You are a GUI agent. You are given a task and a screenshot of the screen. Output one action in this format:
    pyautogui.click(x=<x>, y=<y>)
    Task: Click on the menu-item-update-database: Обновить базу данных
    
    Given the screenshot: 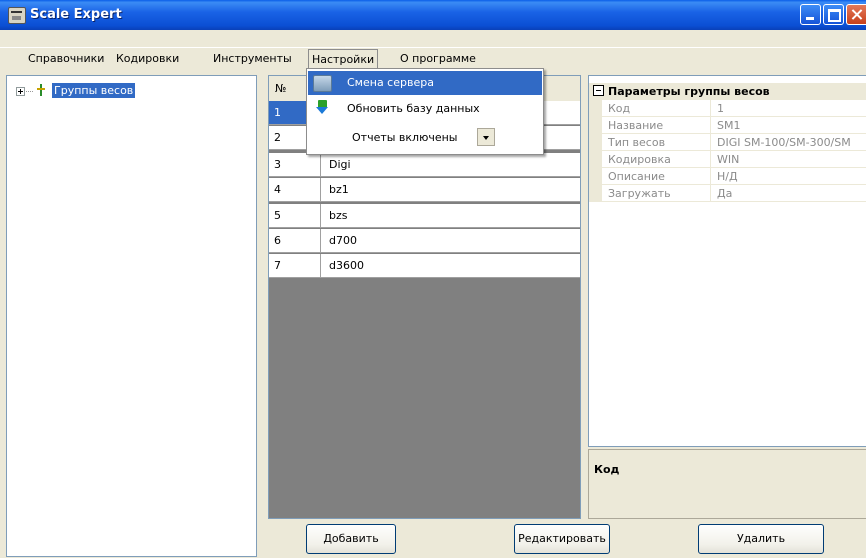 What is the action you would take?
    pyautogui.click(x=425, y=109)
    